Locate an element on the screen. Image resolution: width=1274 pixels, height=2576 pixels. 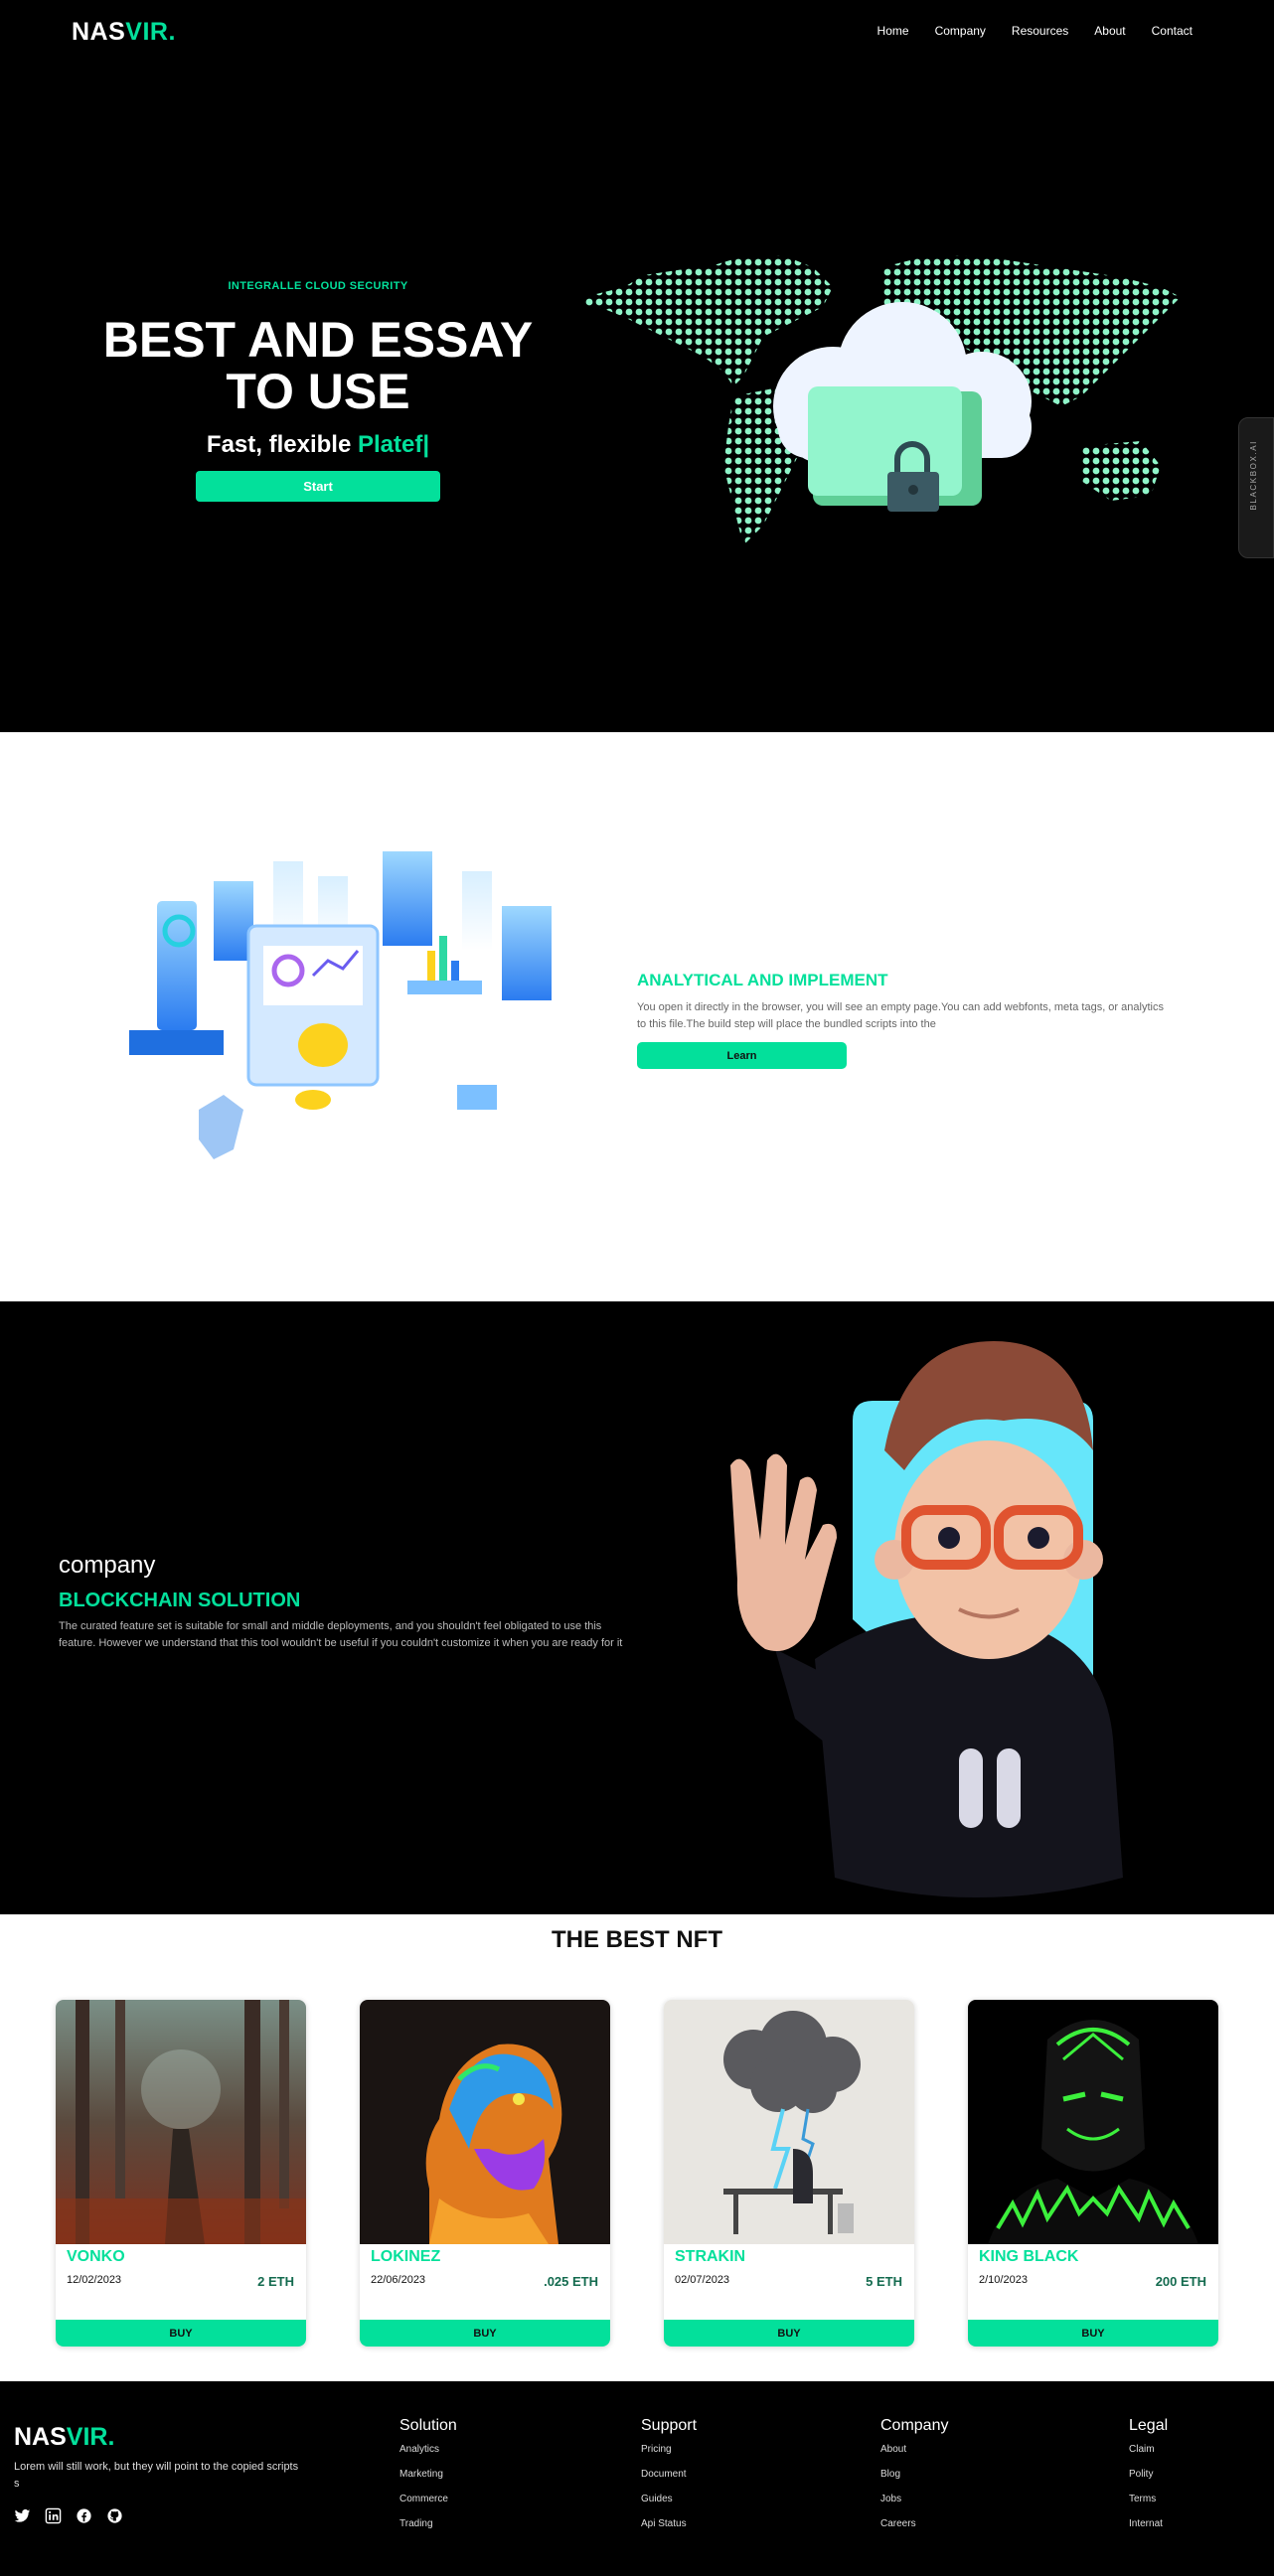
nft-card-strakin: STRAKIN 02/07/2023 5 ETH BUY is located at coordinates (789, 2173).